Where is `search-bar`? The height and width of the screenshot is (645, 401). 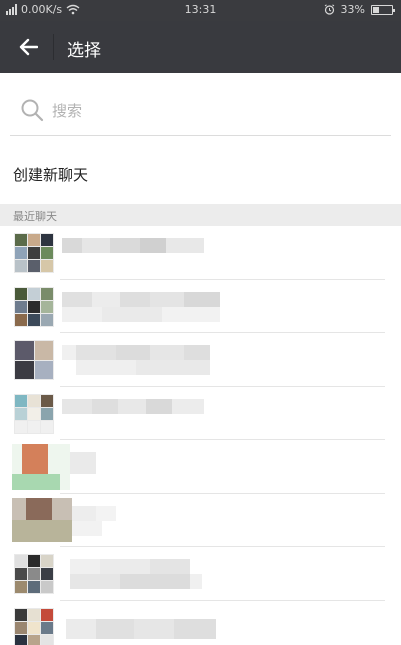 search-bar is located at coordinates (200, 111).